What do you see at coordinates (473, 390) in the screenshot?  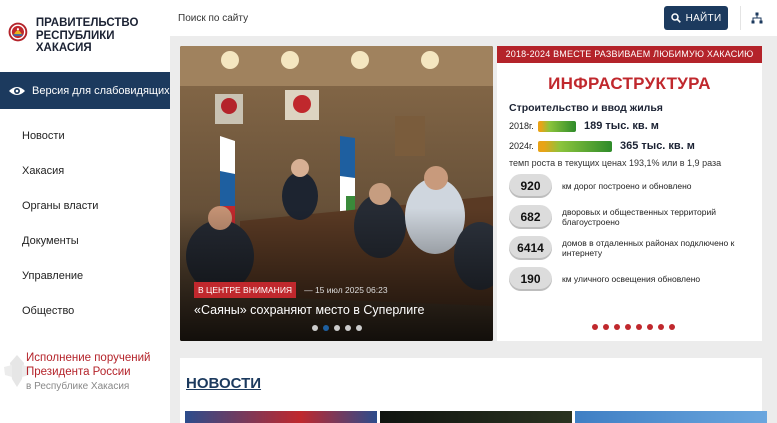 I see `news-section: НОВОСТИ` at bounding box center [473, 390].